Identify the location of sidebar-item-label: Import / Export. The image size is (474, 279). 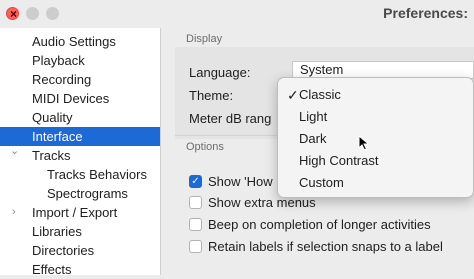
(75, 212).